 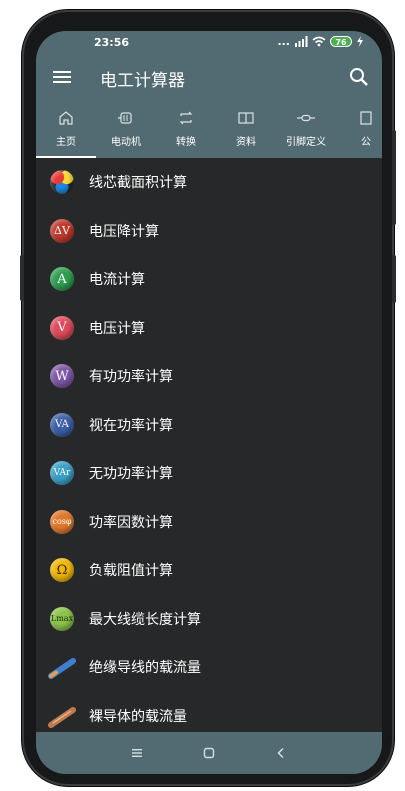 What do you see at coordinates (62, 279) in the screenshot?
I see `current-icon: A` at bounding box center [62, 279].